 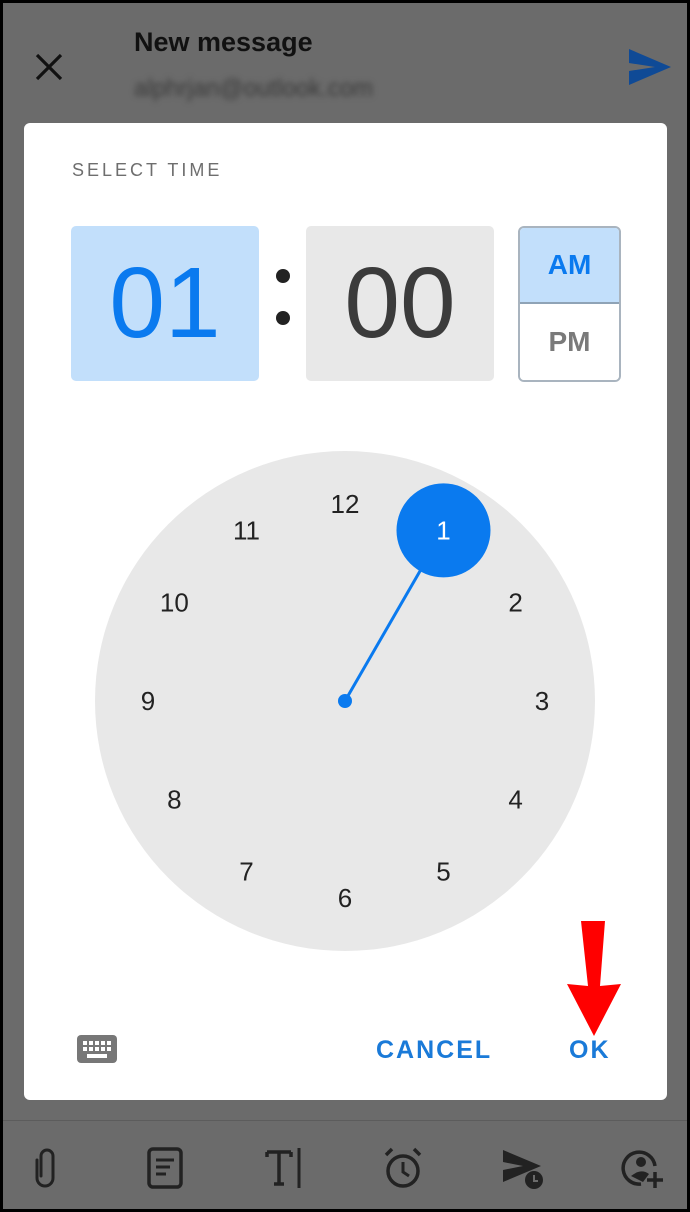 I want to click on compose-toolbar, so click(x=345, y=1164).